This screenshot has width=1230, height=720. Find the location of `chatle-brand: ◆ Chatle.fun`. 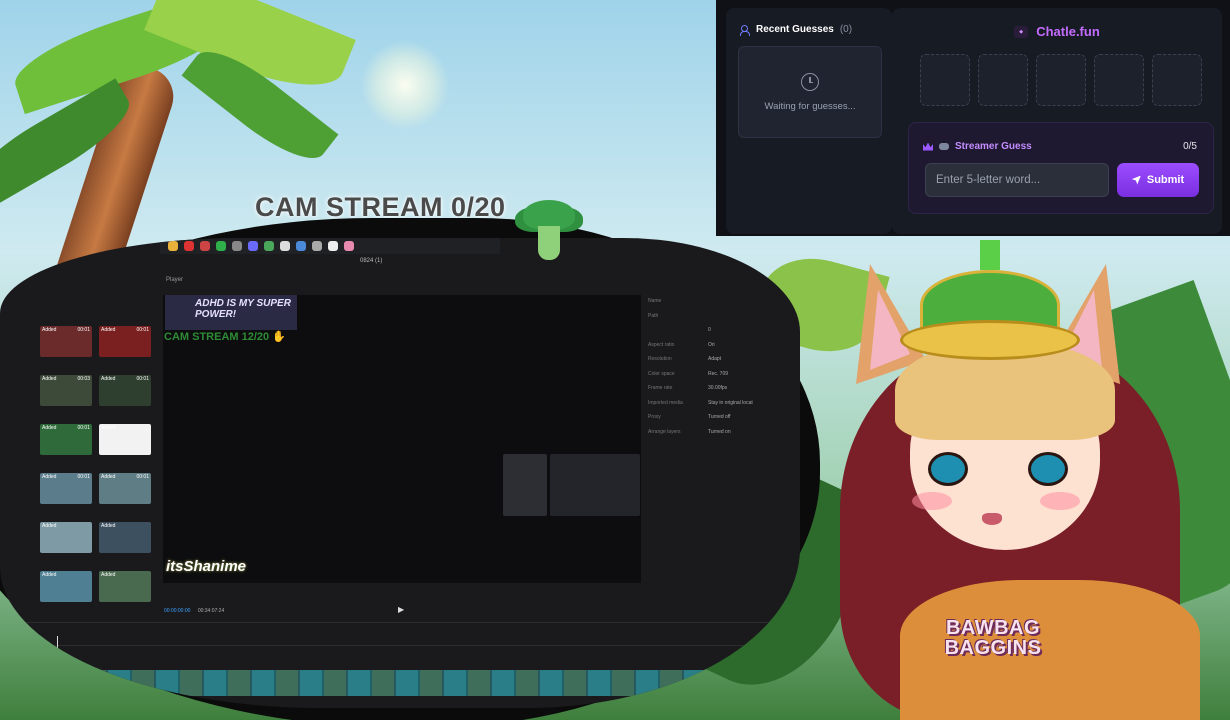

chatle-brand: ◆ Chatle.fun is located at coordinates (1057, 31).